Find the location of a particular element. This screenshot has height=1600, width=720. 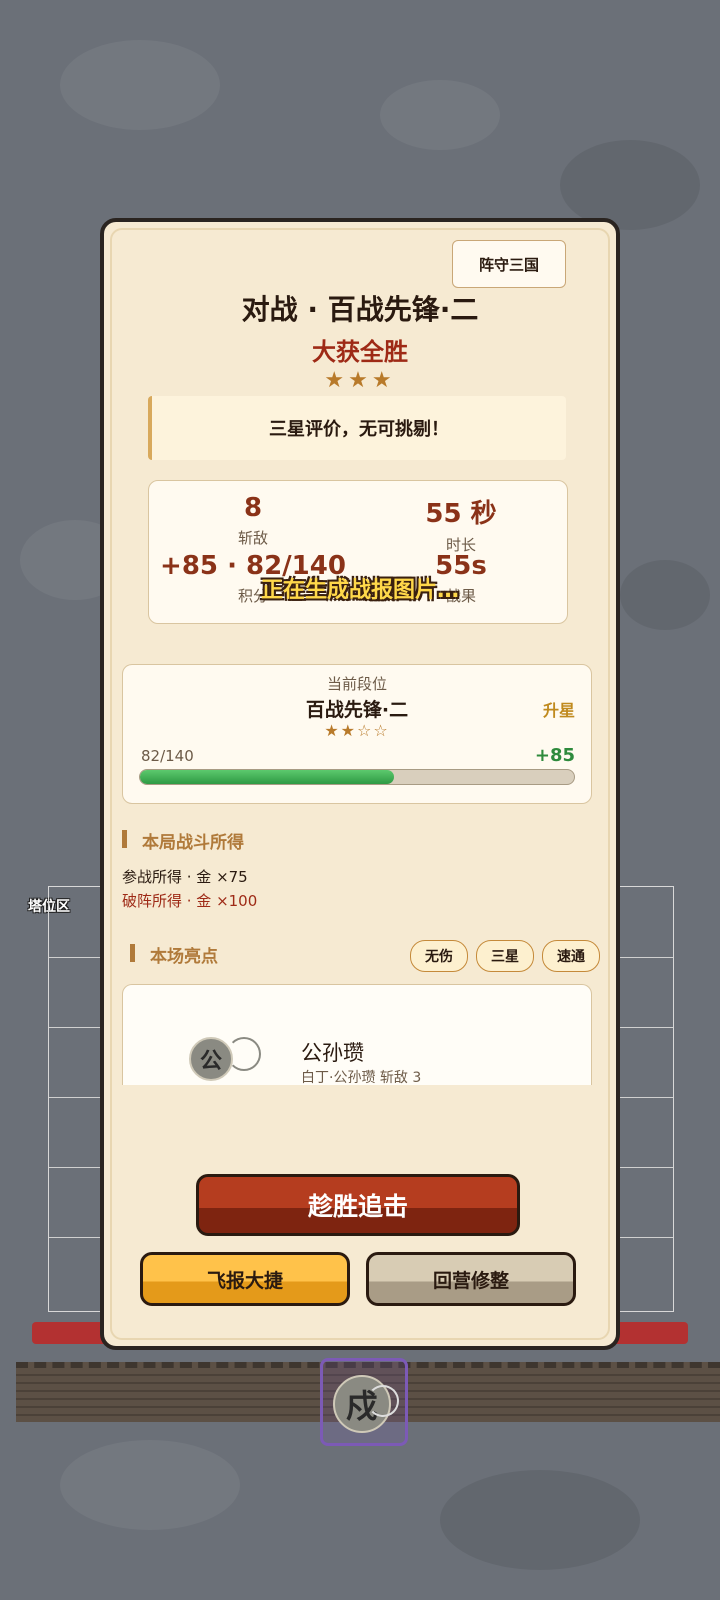

hero-avatar: 公 is located at coordinates (211, 1059).